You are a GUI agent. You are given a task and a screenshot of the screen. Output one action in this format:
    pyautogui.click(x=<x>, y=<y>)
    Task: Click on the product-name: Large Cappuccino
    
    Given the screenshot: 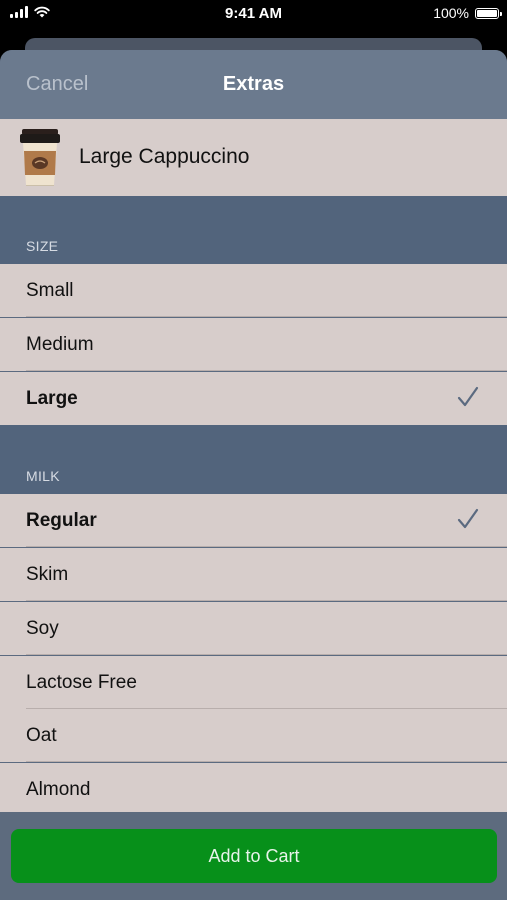 What is the action you would take?
    pyautogui.click(x=164, y=156)
    